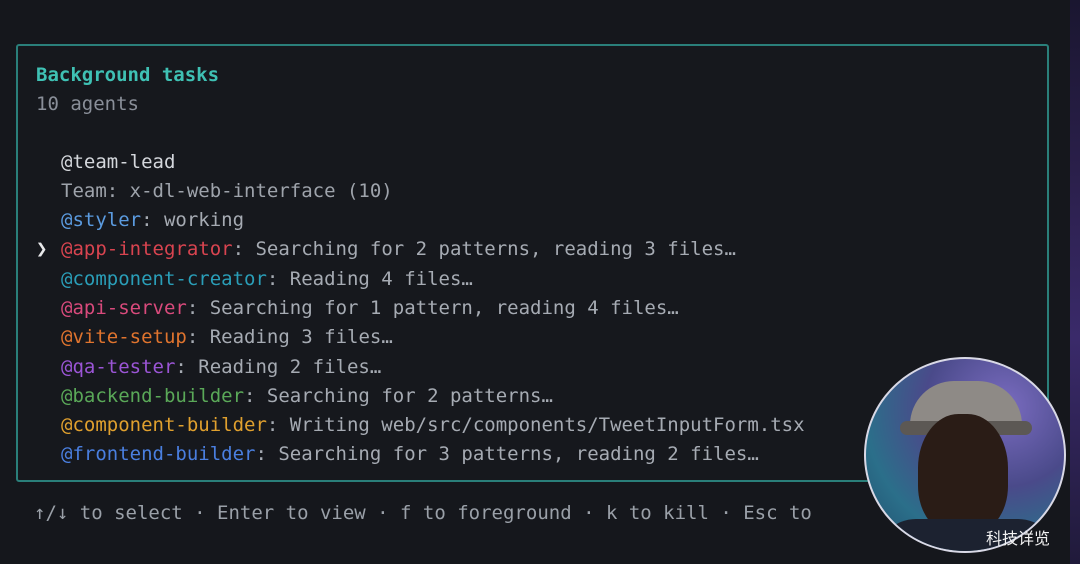 The width and height of the screenshot is (1080, 564). I want to click on agent-handle: @backend-builder, so click(153, 396).